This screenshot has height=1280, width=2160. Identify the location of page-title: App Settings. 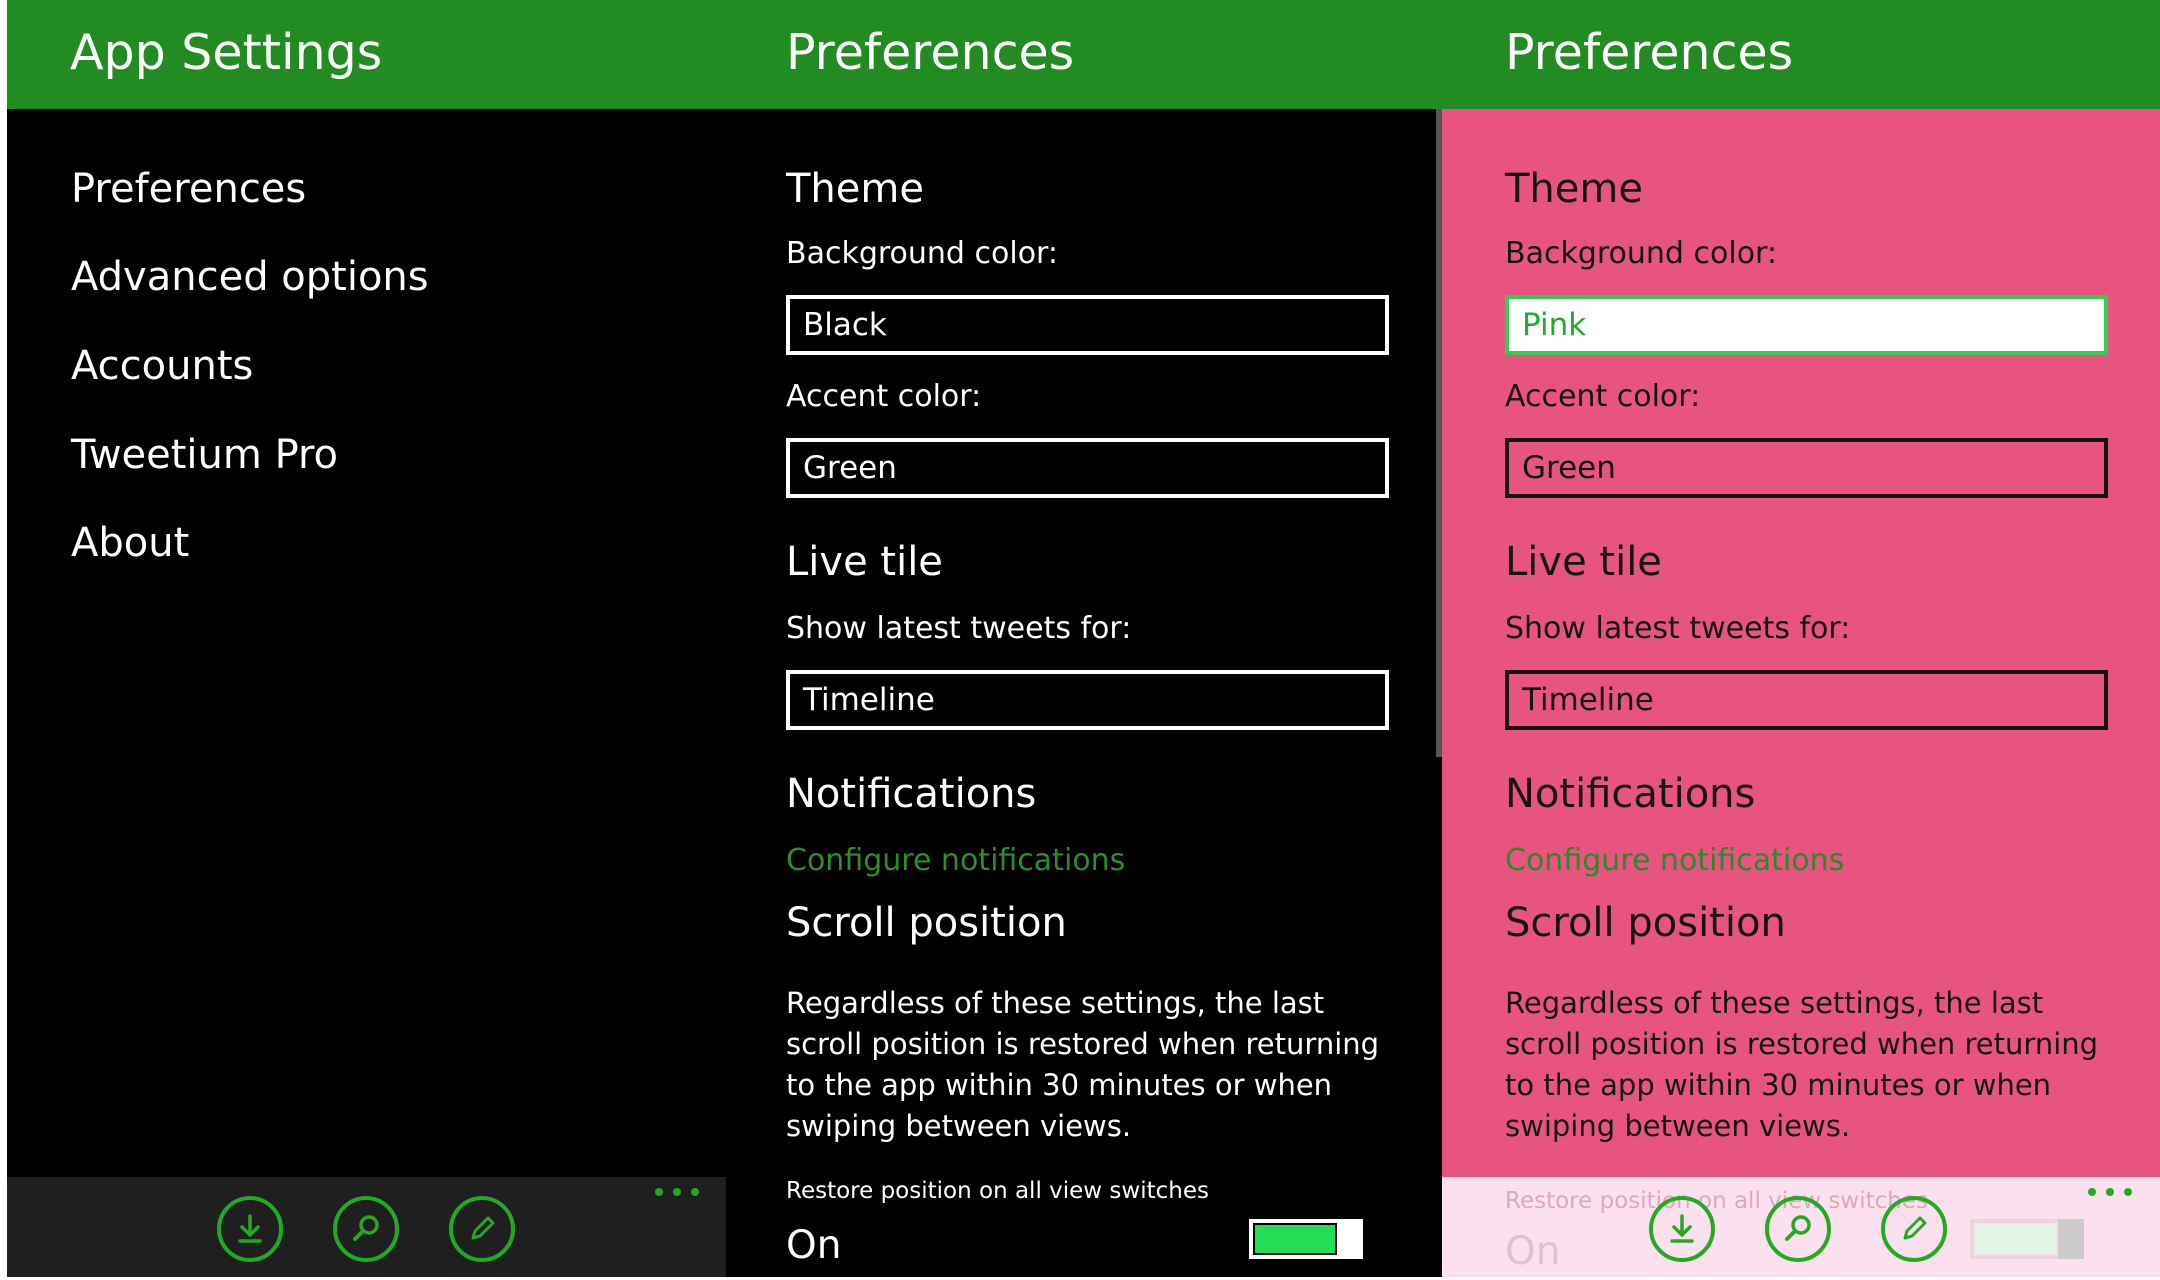
(226, 52).